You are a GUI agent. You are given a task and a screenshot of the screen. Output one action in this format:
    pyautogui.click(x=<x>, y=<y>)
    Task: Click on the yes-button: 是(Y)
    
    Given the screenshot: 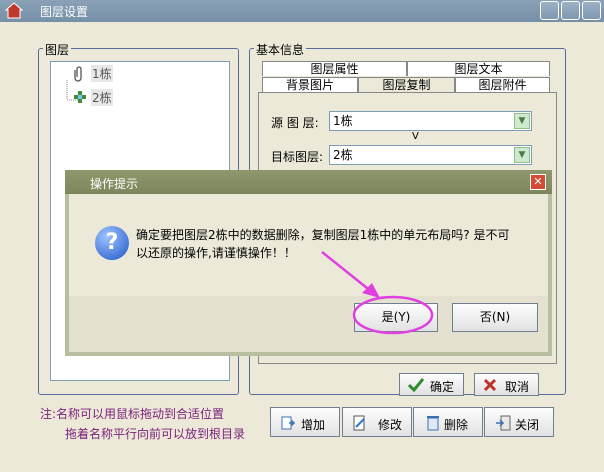 What is the action you would take?
    pyautogui.click(x=396, y=317)
    